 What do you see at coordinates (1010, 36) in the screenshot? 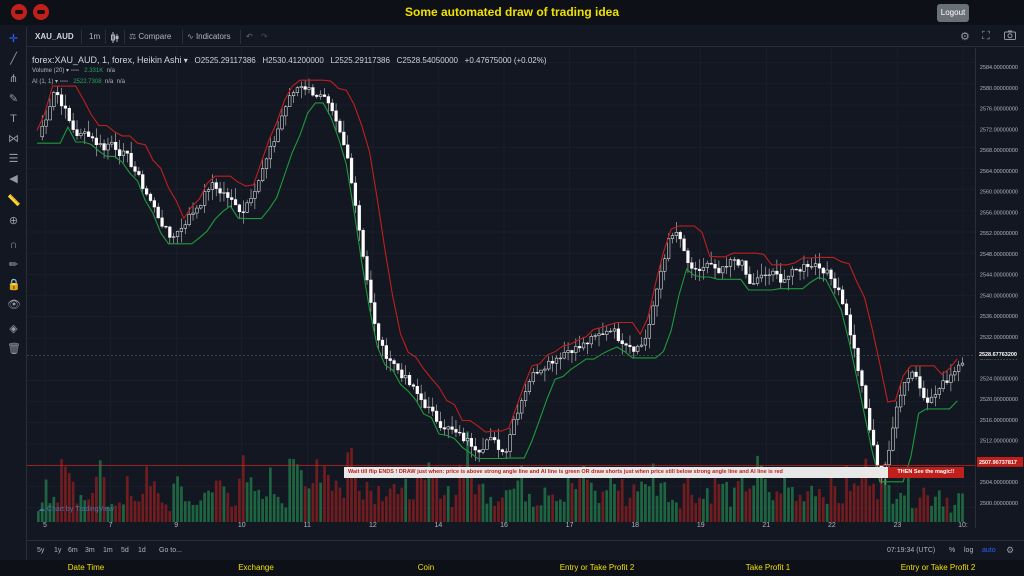
I see `camera-icon` at bounding box center [1010, 36].